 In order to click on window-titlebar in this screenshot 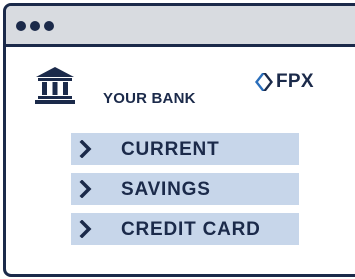, I will do `click(180, 26)`.